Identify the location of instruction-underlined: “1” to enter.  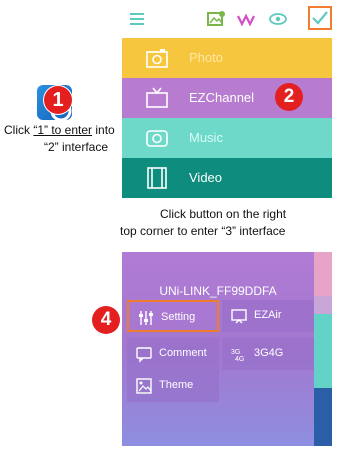
(63, 130).